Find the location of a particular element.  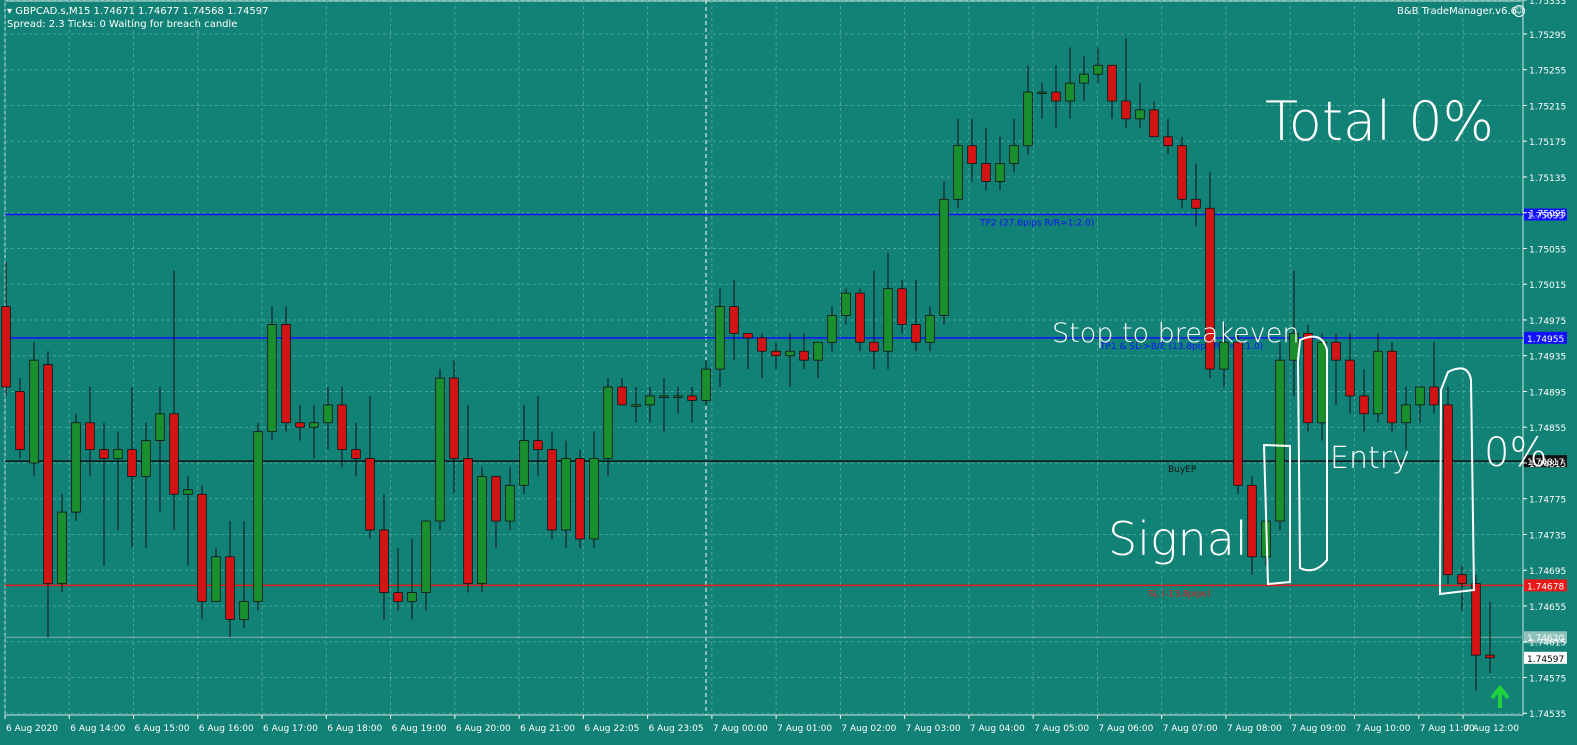

y-tick-label: 1.74655 is located at coordinates (1547, 608).